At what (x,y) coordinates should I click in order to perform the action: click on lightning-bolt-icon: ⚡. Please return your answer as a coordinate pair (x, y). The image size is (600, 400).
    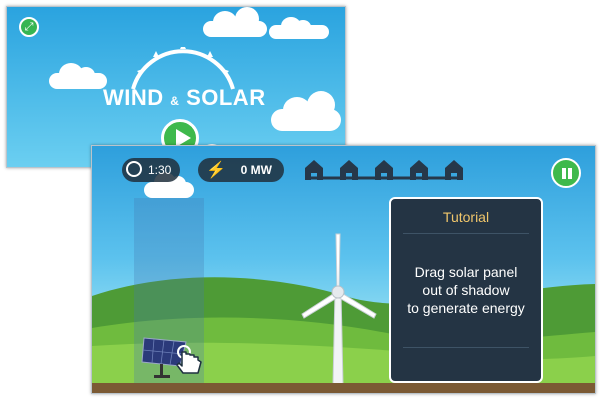
    Looking at the image, I should click on (216, 170).